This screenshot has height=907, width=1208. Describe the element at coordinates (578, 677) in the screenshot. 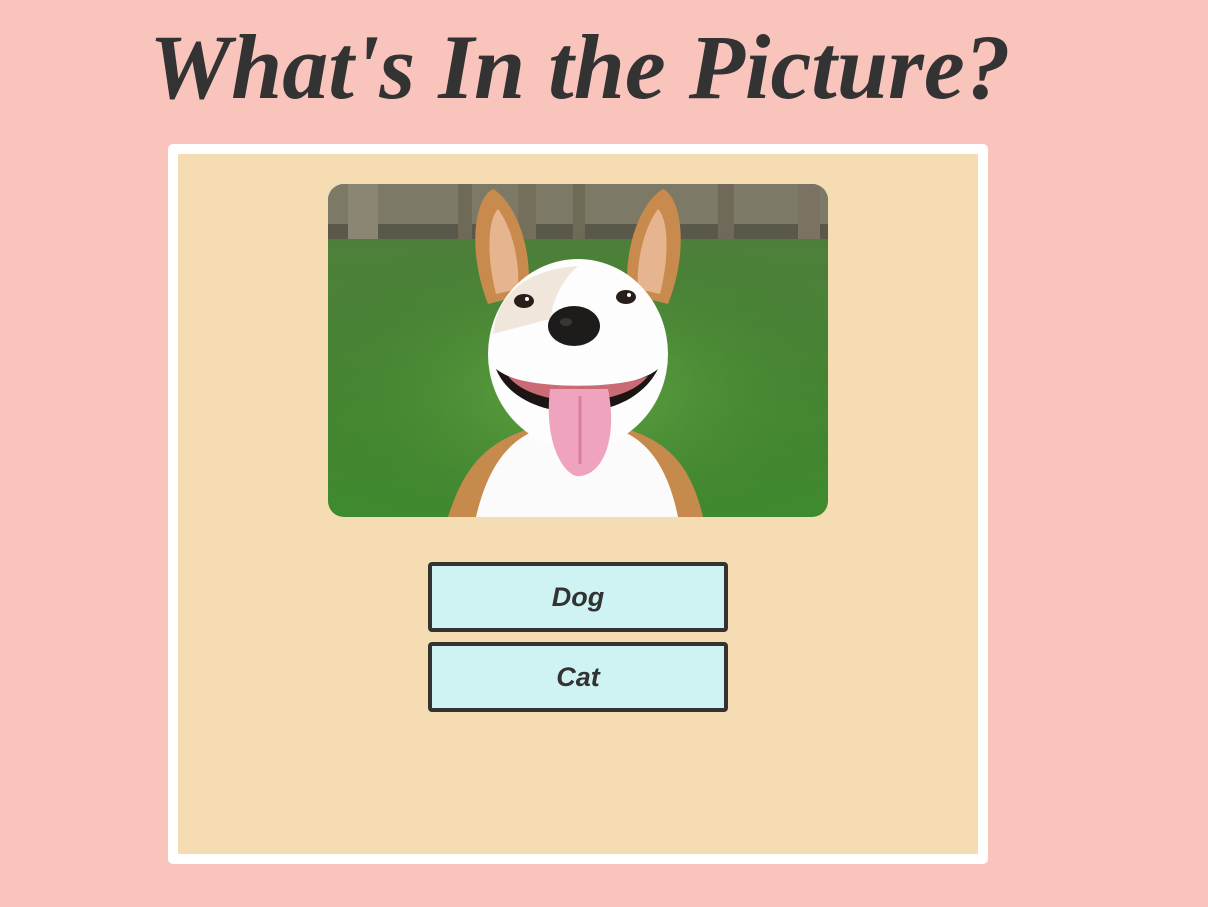

I see `cat-answer-button: Cat` at that location.